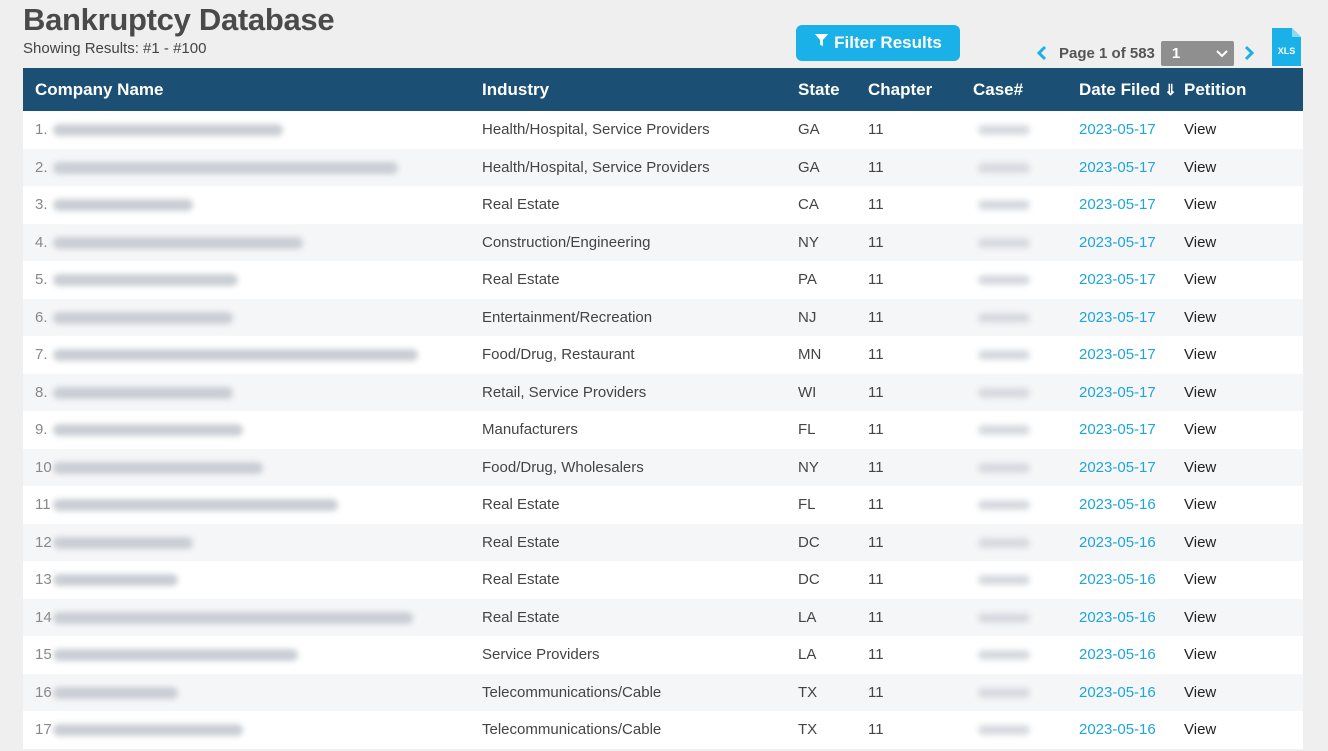 This screenshot has width=1328, height=751. What do you see at coordinates (807, 392) in the screenshot?
I see `state-cell: WI` at bounding box center [807, 392].